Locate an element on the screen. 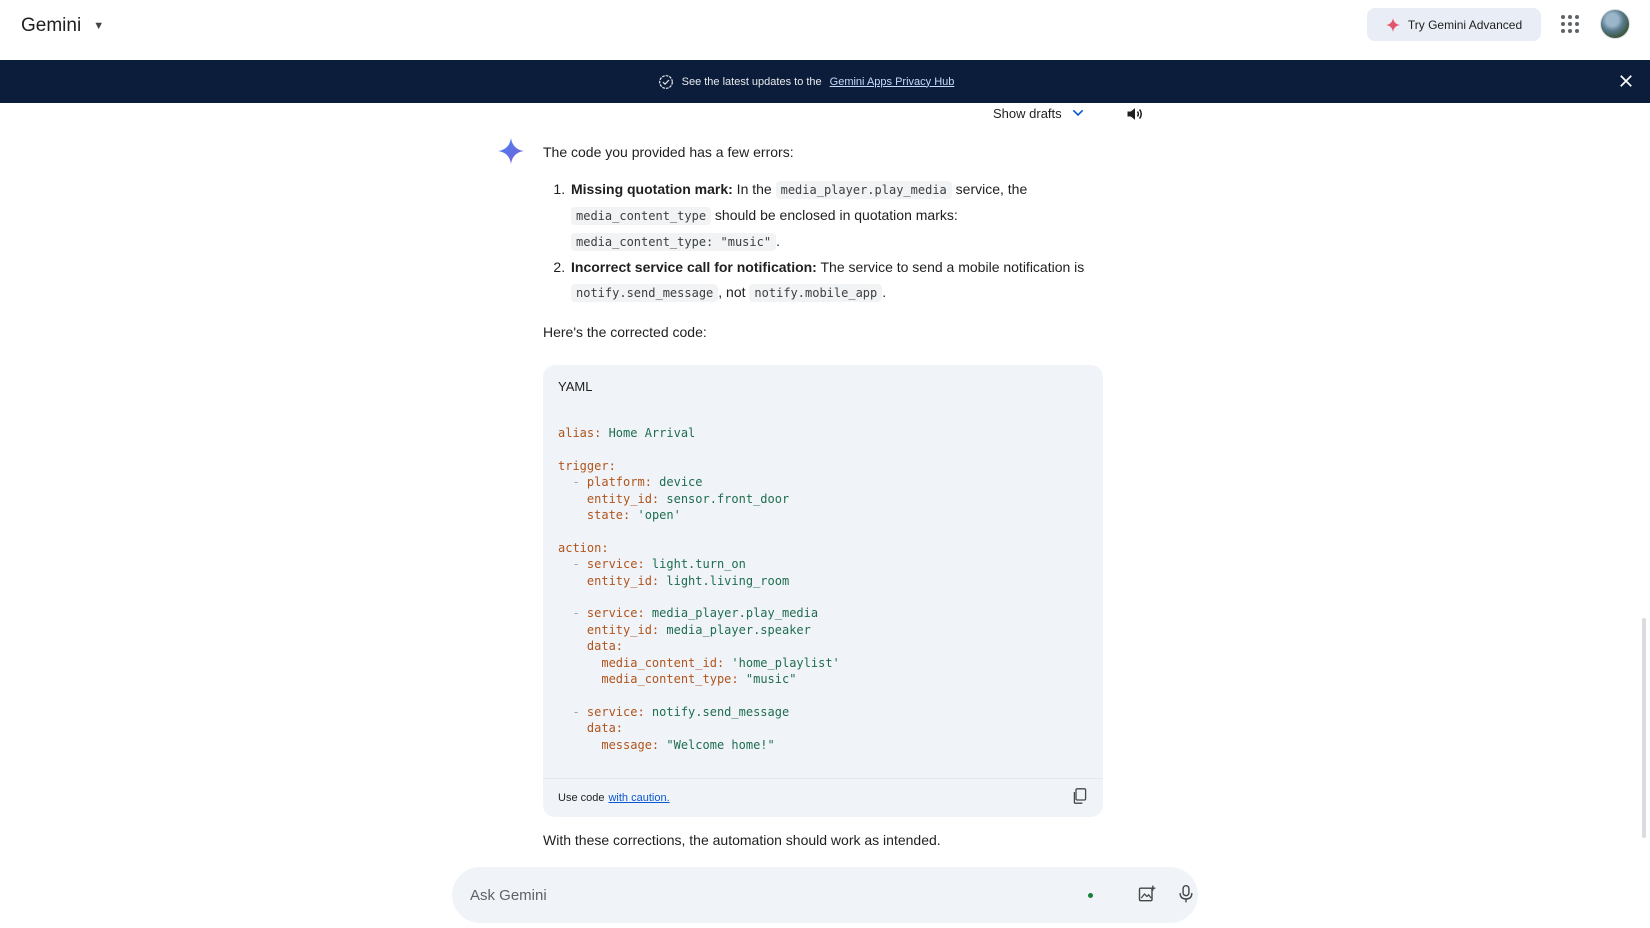  code-line: entity_id: light.living_room is located at coordinates (673, 581).